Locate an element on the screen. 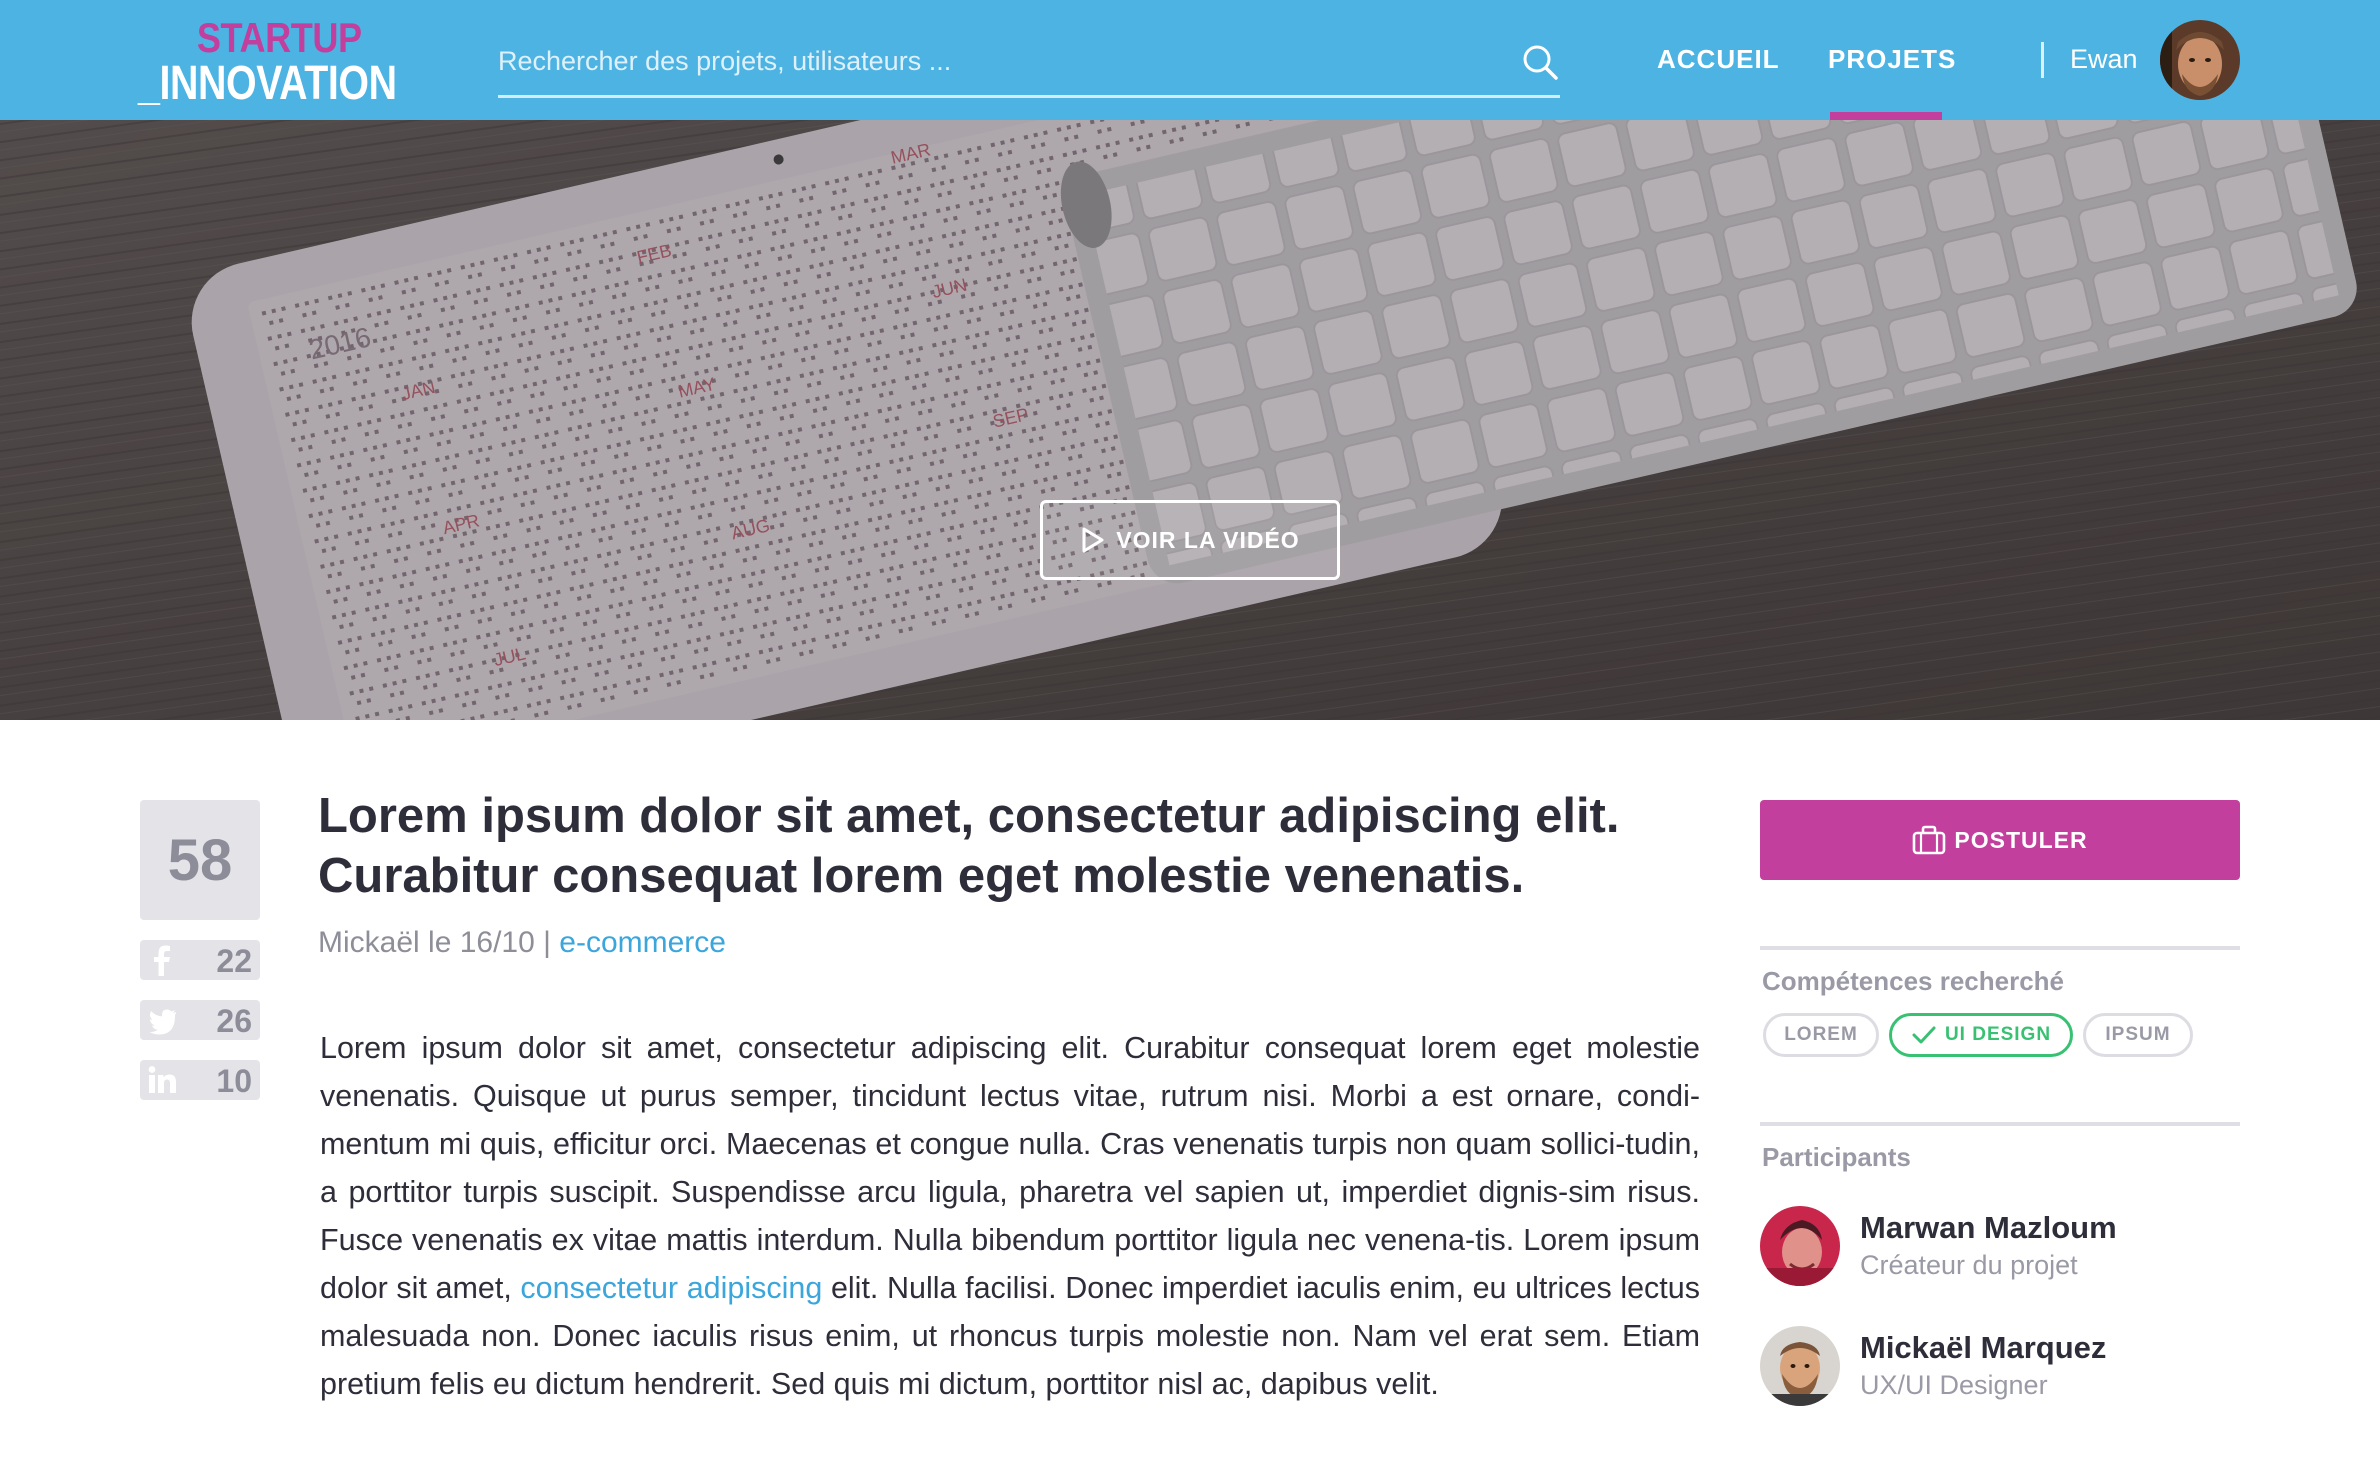 The height and width of the screenshot is (1458, 2380). check-icon is located at coordinates (1924, 1035).